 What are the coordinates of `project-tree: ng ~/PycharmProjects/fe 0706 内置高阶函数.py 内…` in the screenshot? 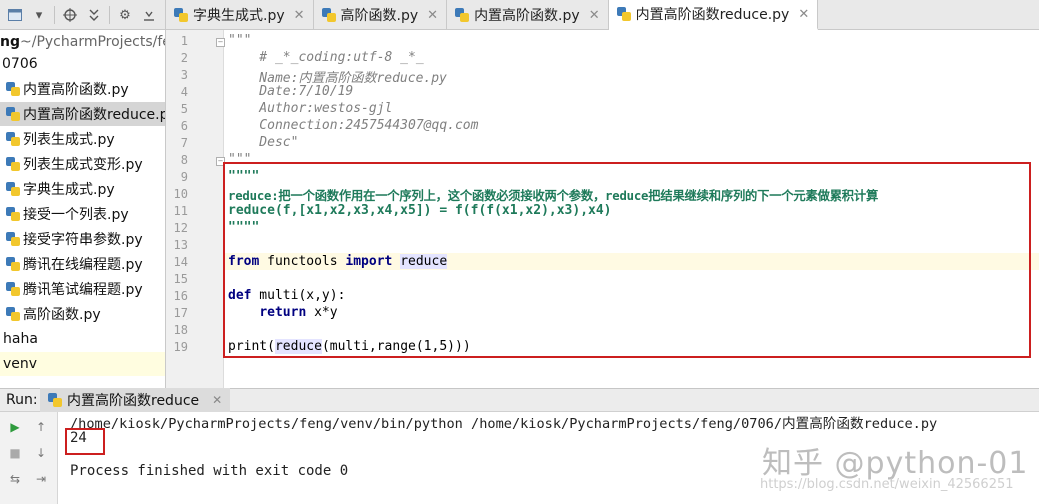 It's located at (83, 209).